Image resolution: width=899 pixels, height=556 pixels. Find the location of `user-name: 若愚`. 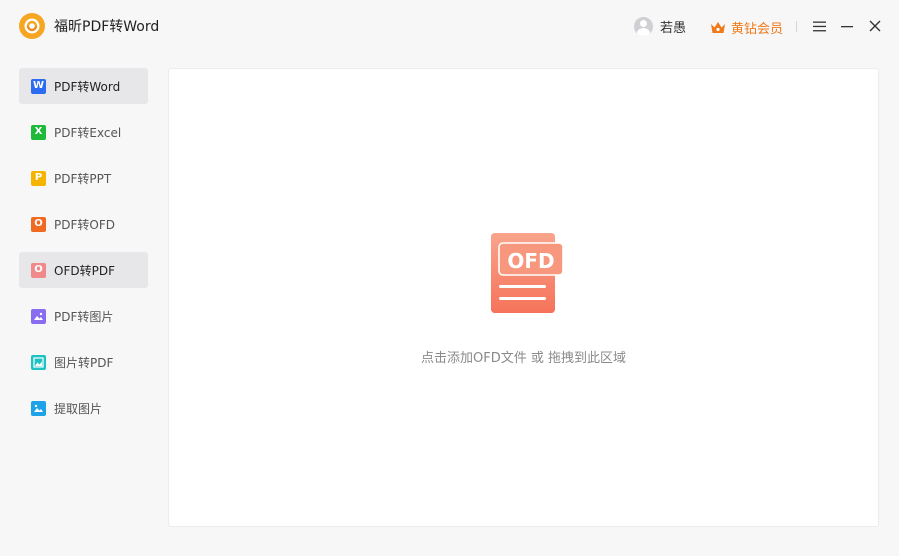

user-name: 若愚 is located at coordinates (673, 26).